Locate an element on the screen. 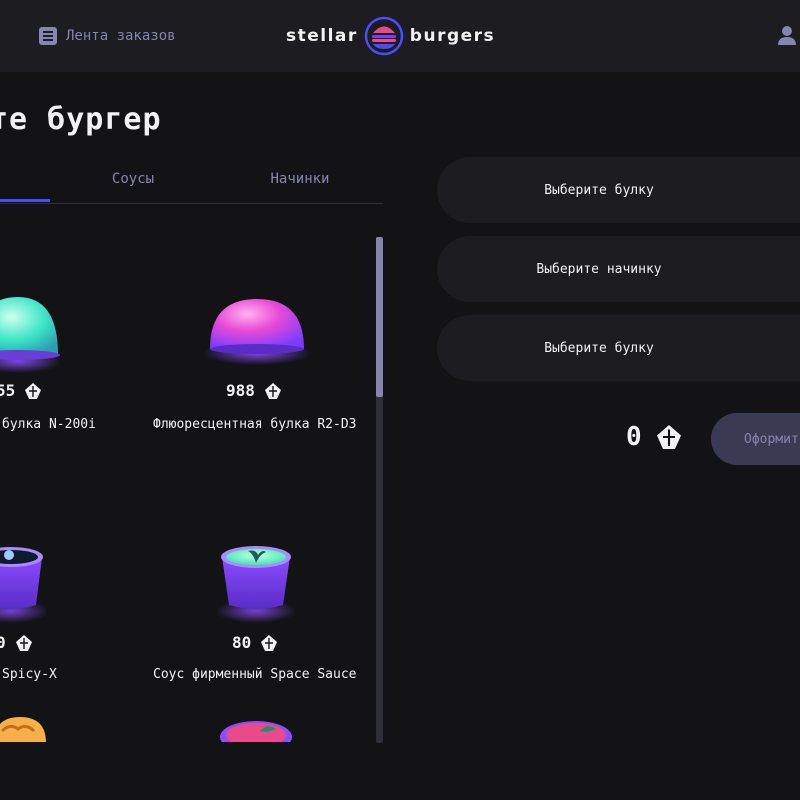 The width and height of the screenshot is (800, 800). ingredient-price: 0 is located at coordinates (17, 642).